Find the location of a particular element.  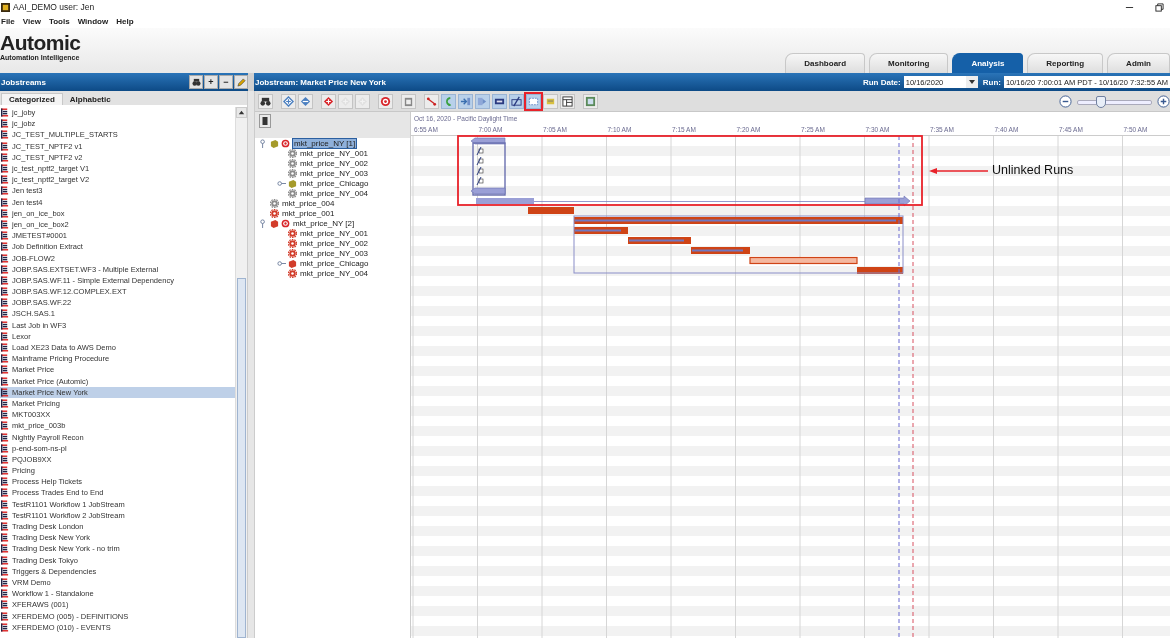

table-icon is located at coordinates (567, 101).